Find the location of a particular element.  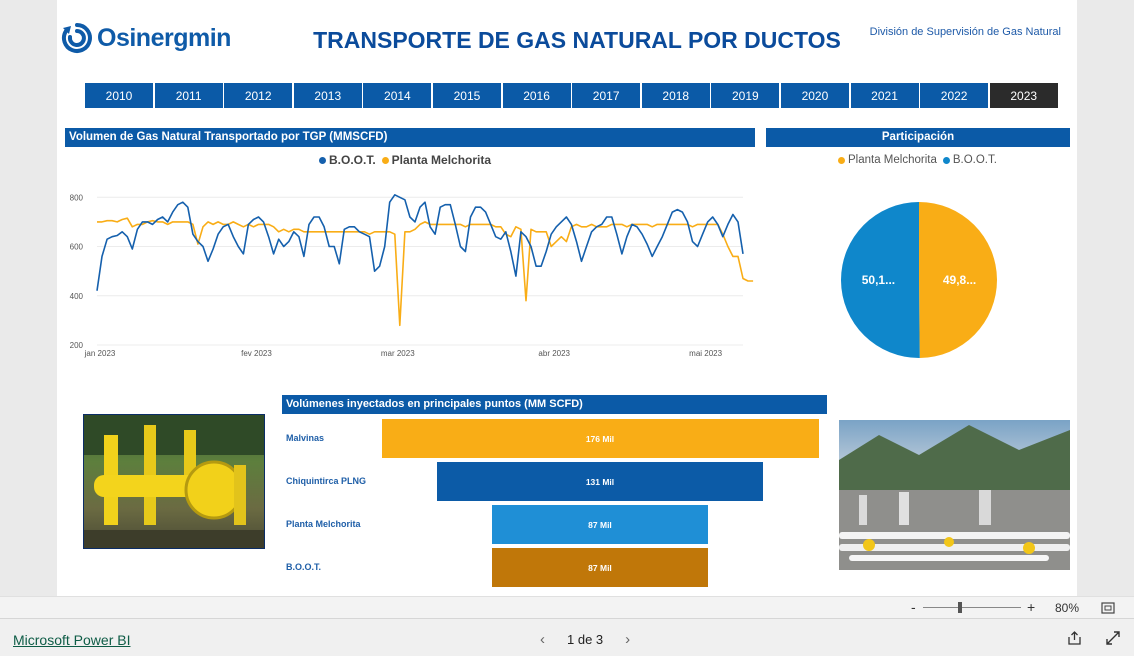

year-button-2023: 2023 is located at coordinates (1023, 95).